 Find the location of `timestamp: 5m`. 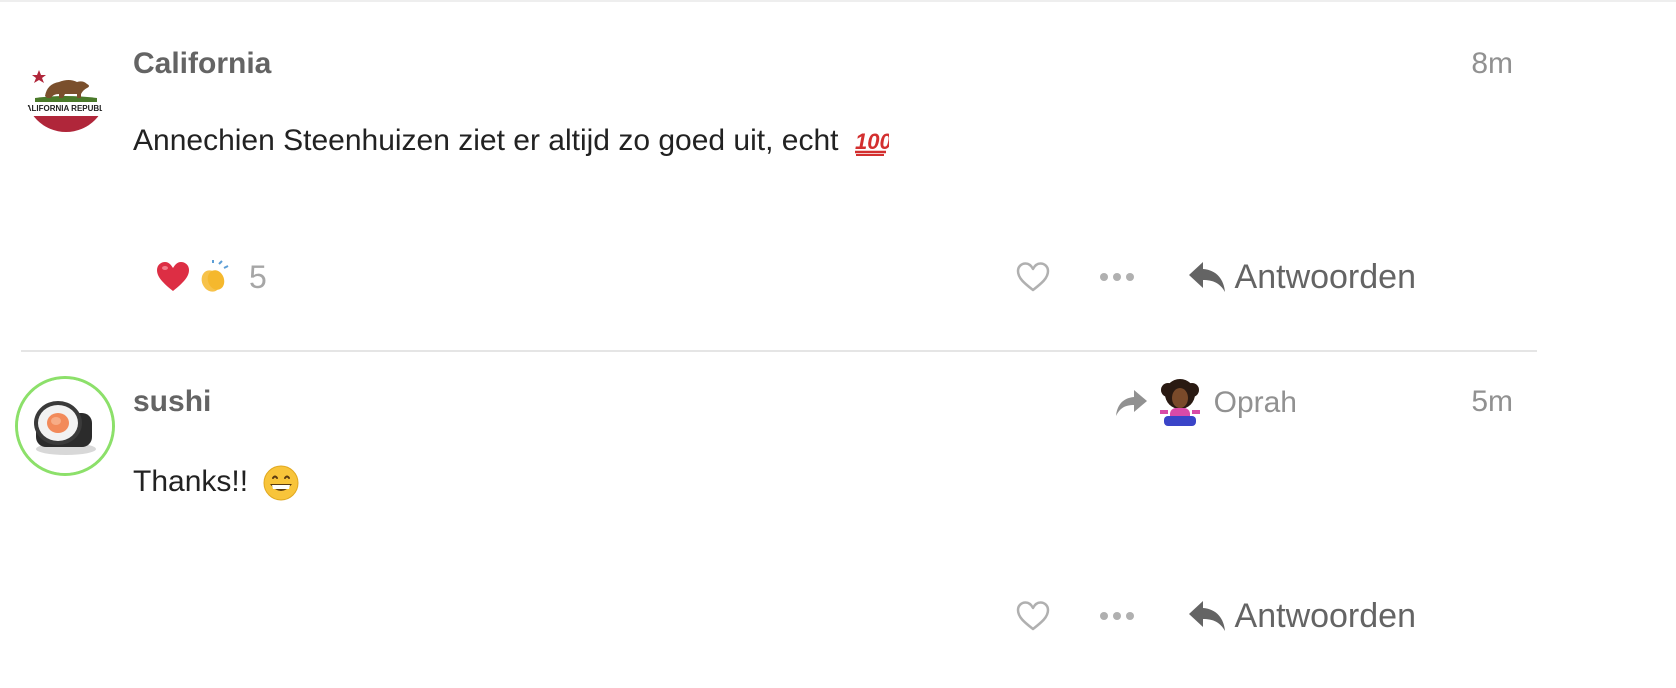

timestamp: 5m is located at coordinates (1492, 402).